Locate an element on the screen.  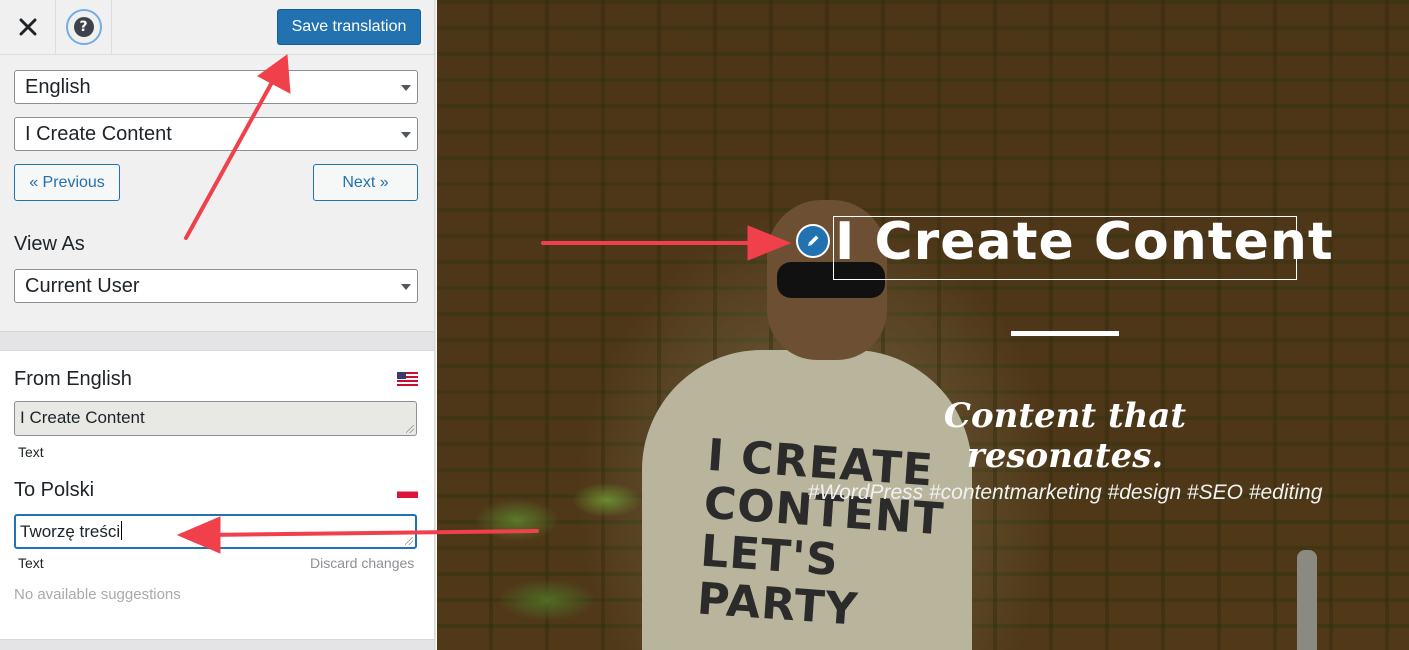
sidebar-toolbar: ? Save translation is located at coordinates (217, 27).